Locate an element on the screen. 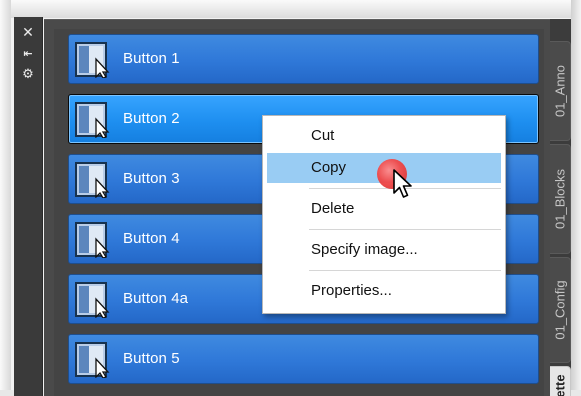 Image resolution: width=581 pixels, height=396 pixels. tool-button-5: Button 5 is located at coordinates (303, 359).